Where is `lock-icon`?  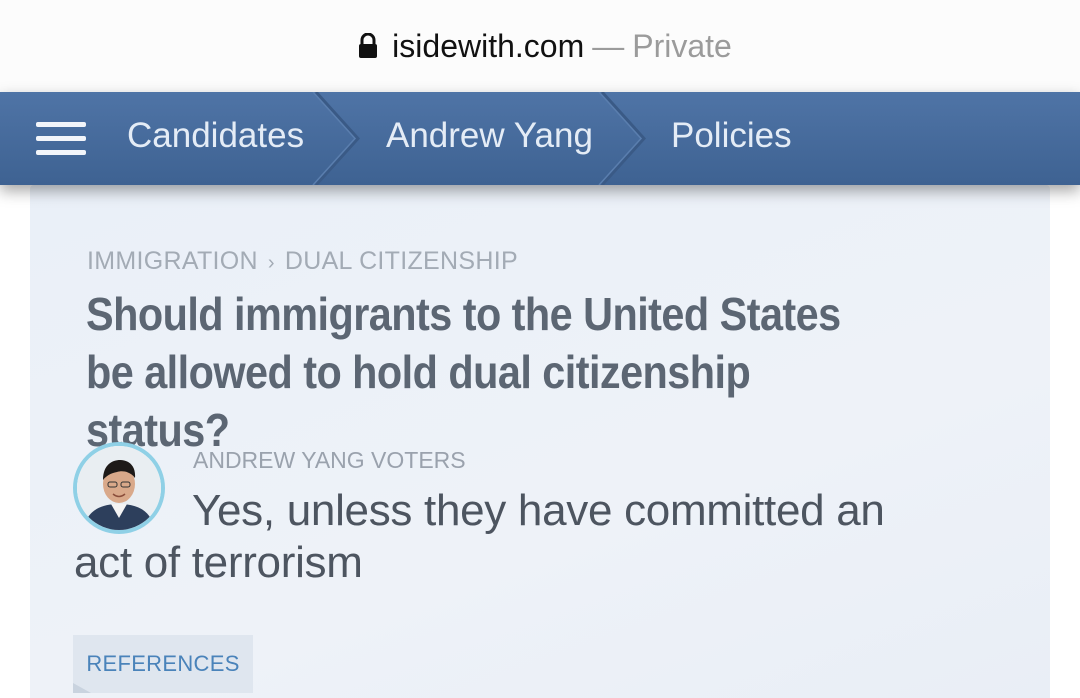
lock-icon is located at coordinates (368, 45).